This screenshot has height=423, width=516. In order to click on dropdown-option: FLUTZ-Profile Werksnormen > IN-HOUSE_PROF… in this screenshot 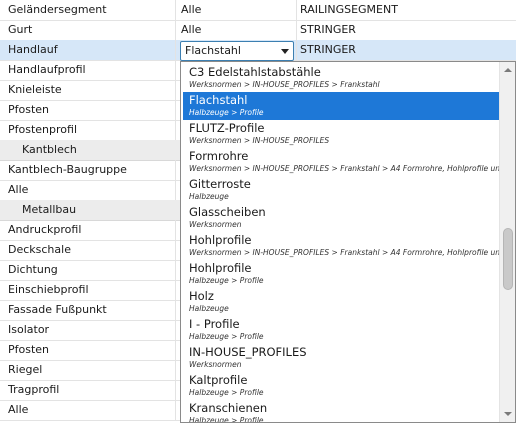, I will do `click(341, 134)`.